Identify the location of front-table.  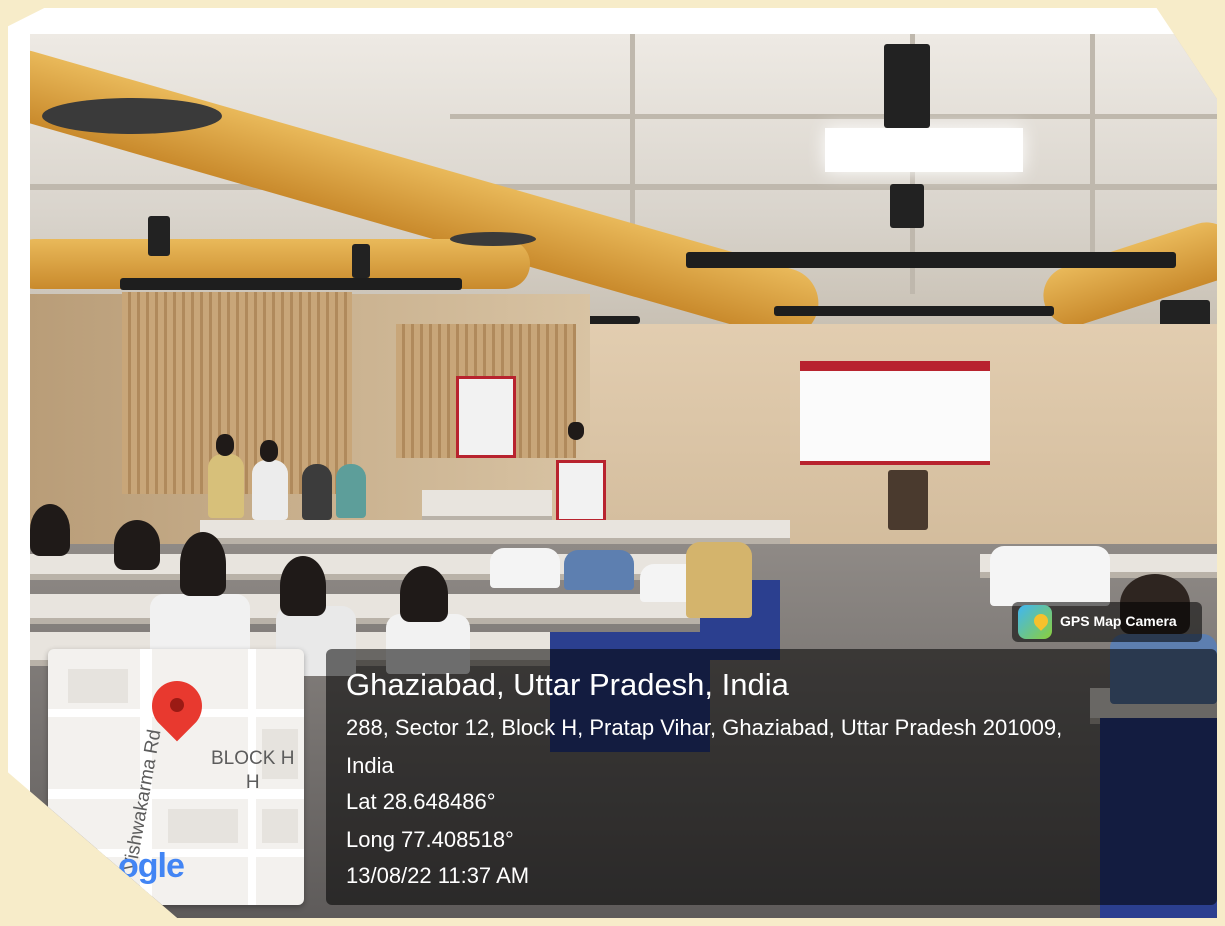
(487, 506).